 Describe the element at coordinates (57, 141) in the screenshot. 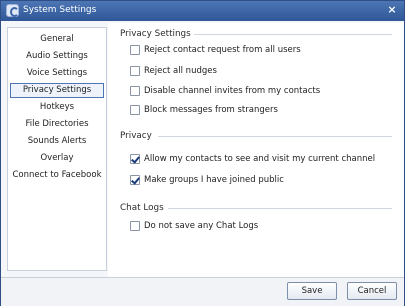

I see `sidebar-item-sounds-alerts: Sounds Alerts` at that location.